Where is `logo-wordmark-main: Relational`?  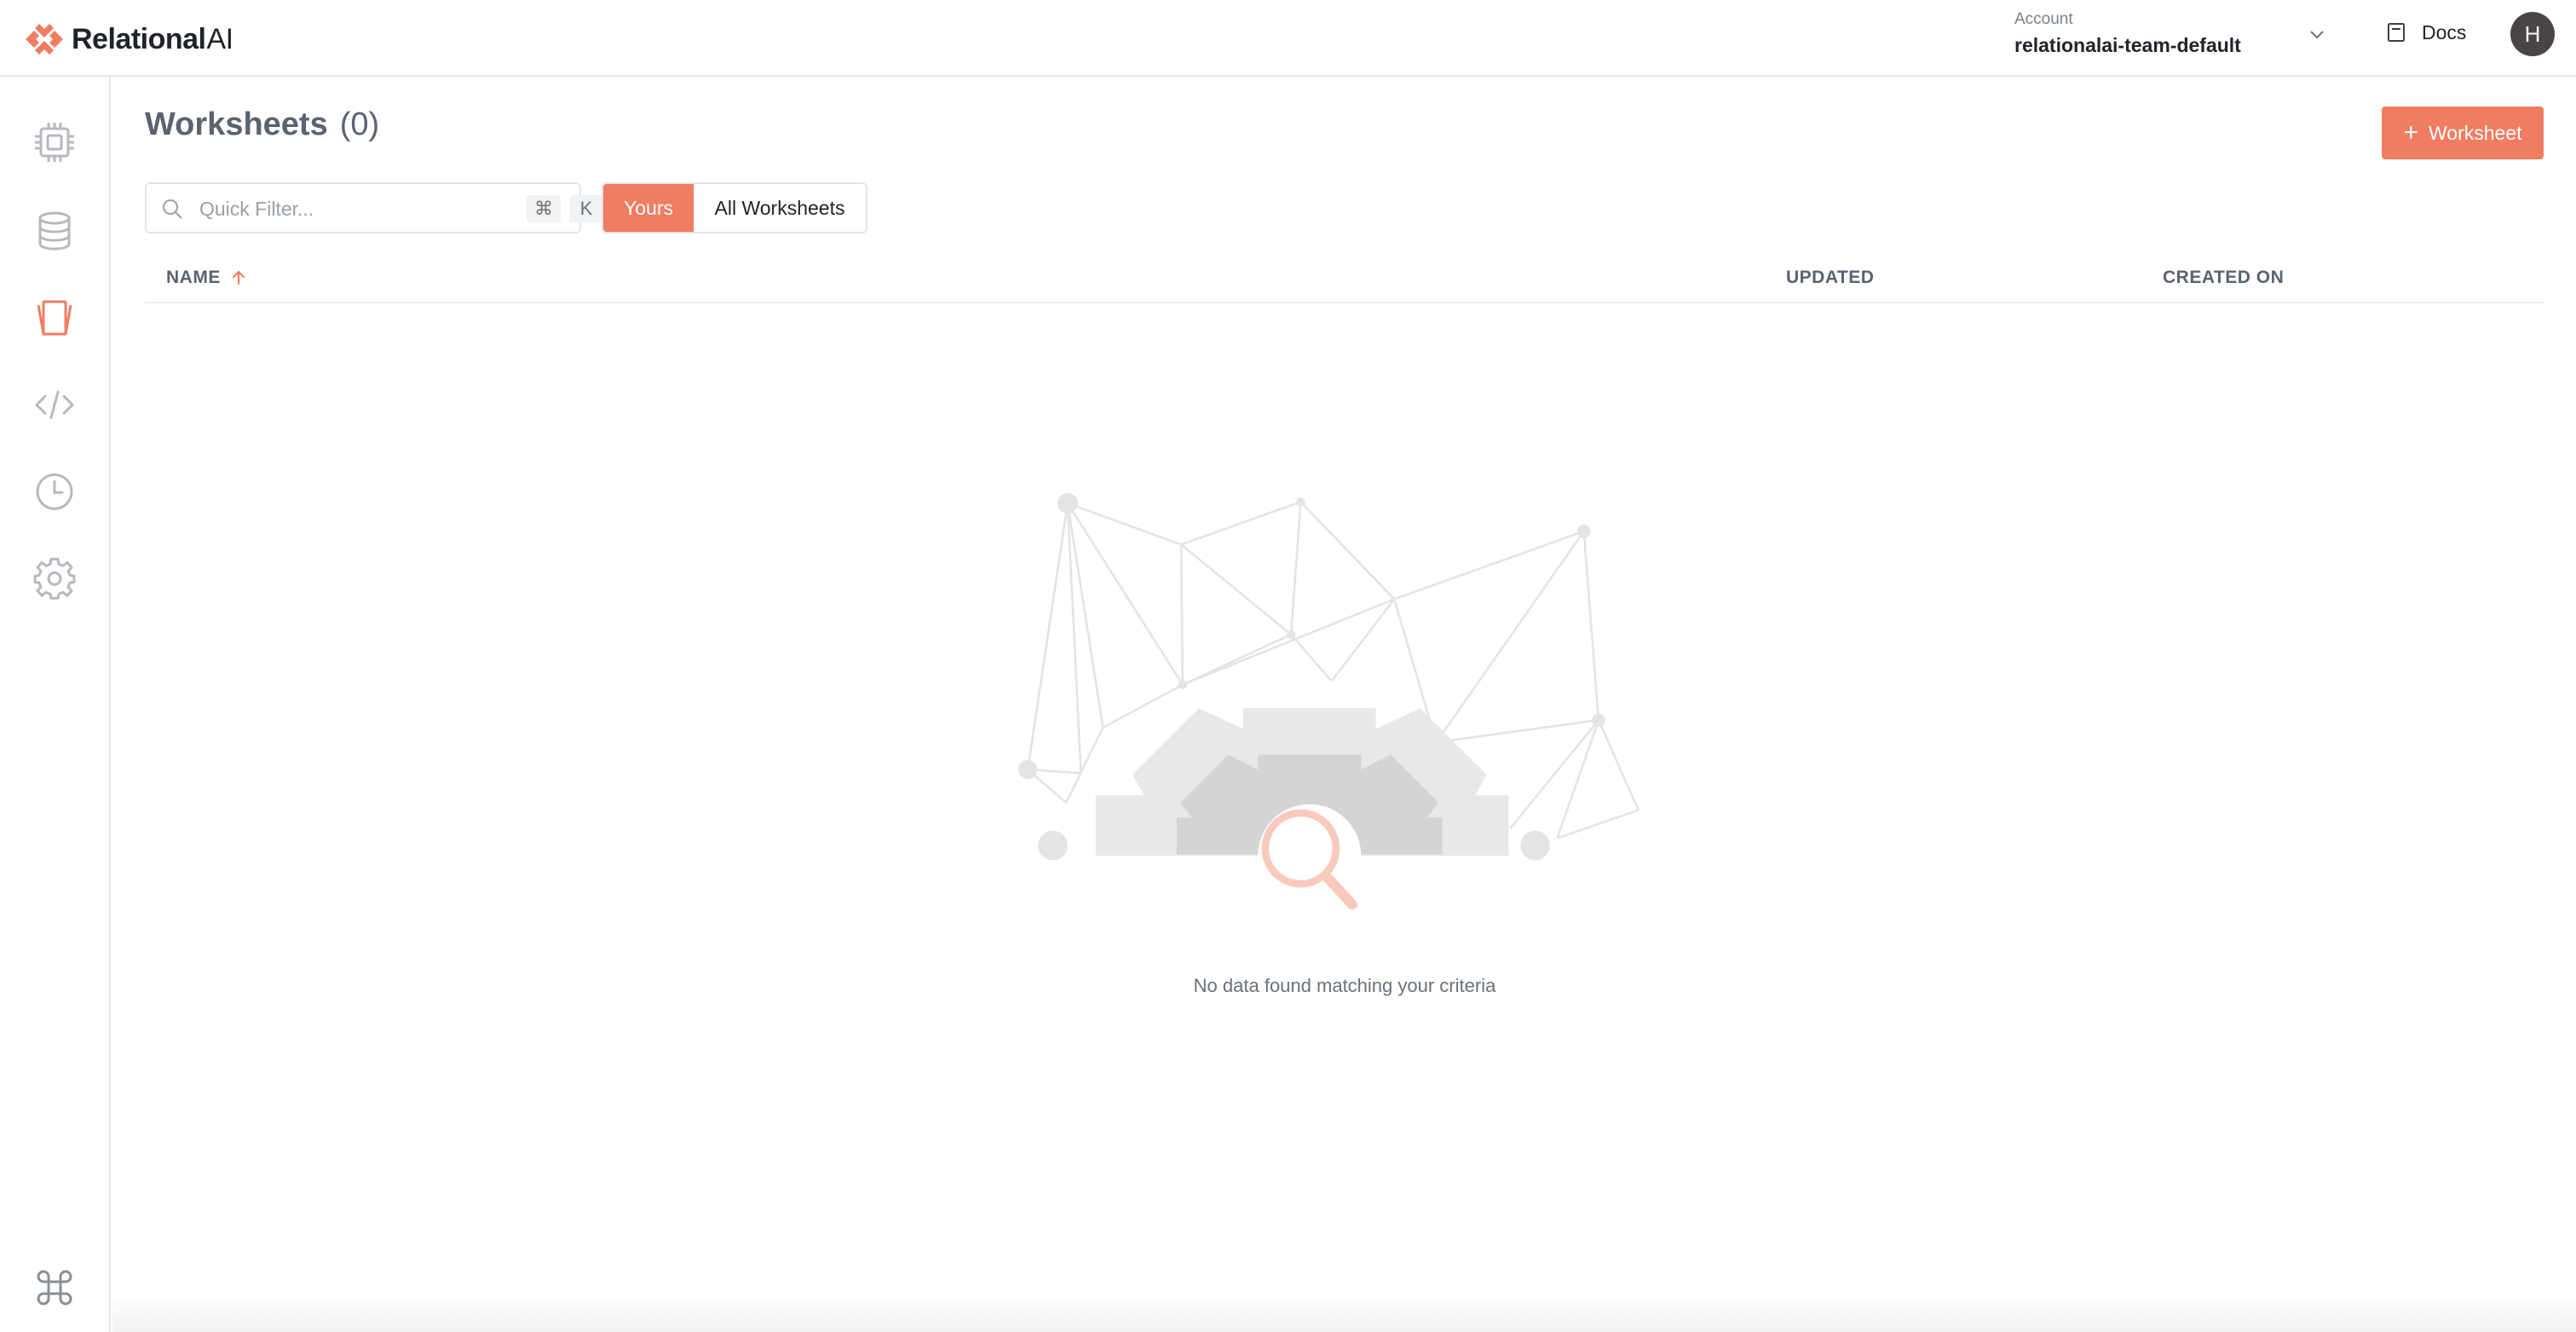 logo-wordmark-main: Relational is located at coordinates (139, 38).